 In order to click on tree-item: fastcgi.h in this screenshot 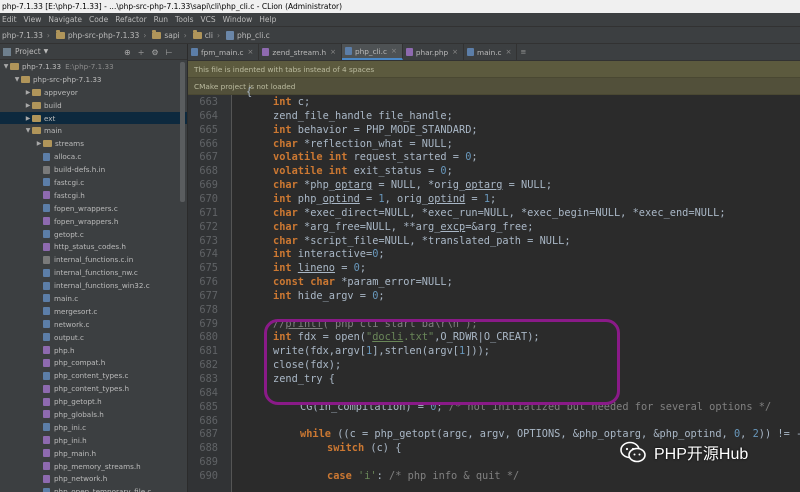, I will do `click(93, 195)`.